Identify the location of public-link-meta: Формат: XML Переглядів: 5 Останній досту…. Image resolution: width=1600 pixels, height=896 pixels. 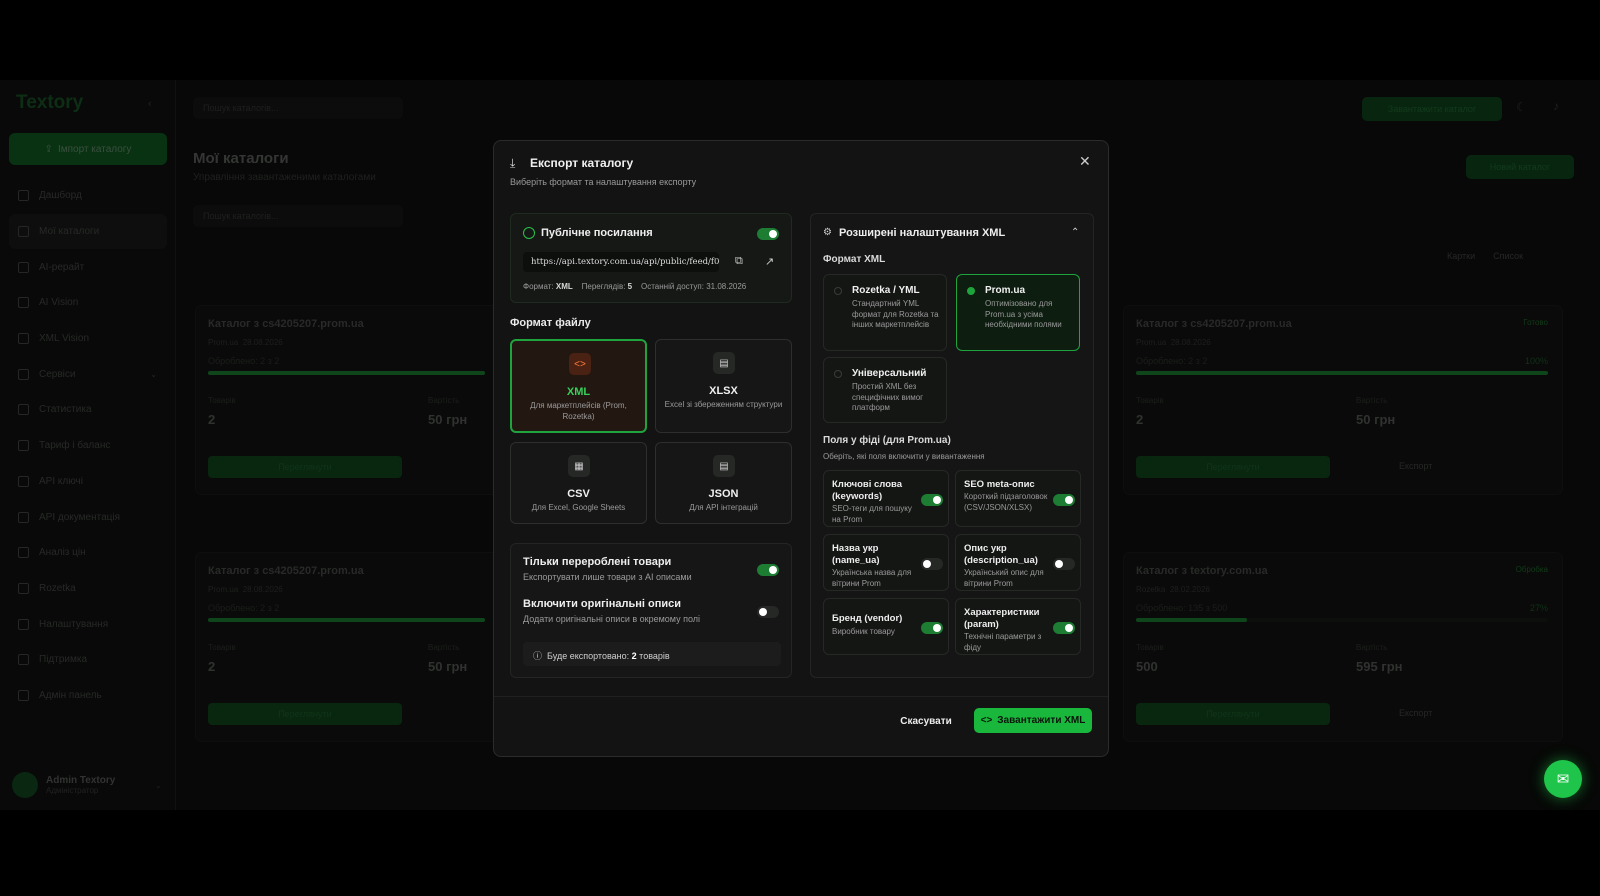
(635, 286).